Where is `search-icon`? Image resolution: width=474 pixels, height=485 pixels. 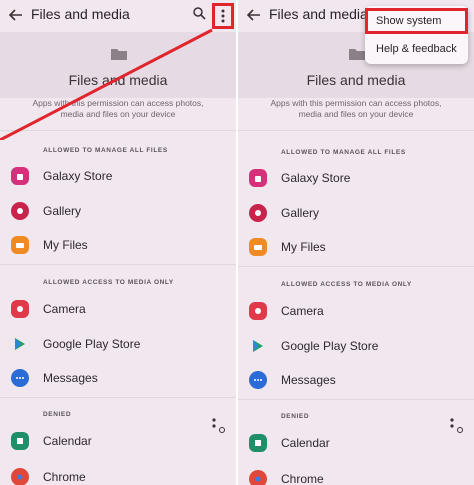 search-icon is located at coordinates (199, 13).